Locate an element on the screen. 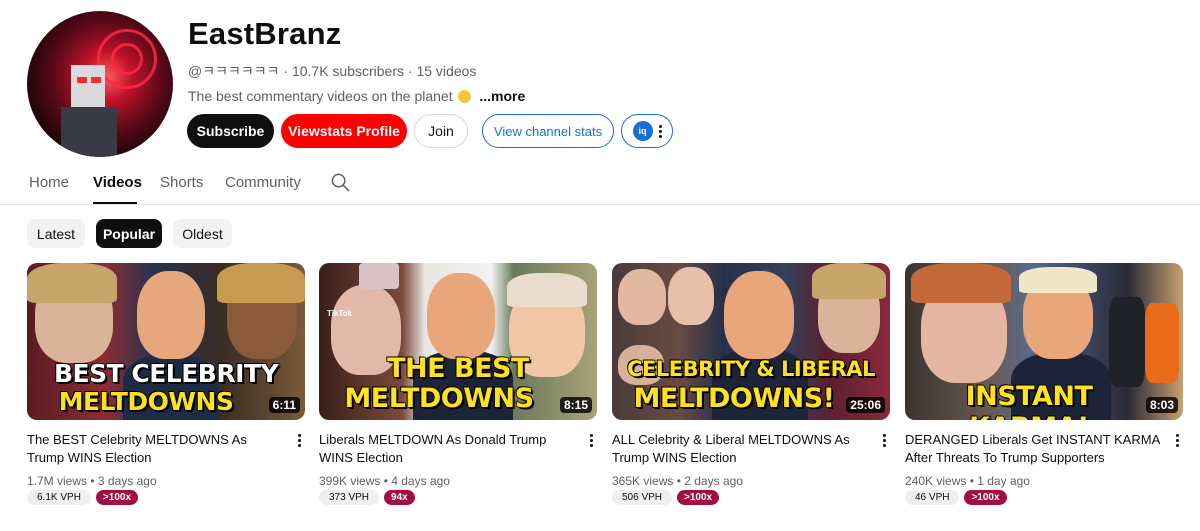 The height and width of the screenshot is (531, 1200). video-badges: 506 VPH >100x is located at coordinates (666, 497).